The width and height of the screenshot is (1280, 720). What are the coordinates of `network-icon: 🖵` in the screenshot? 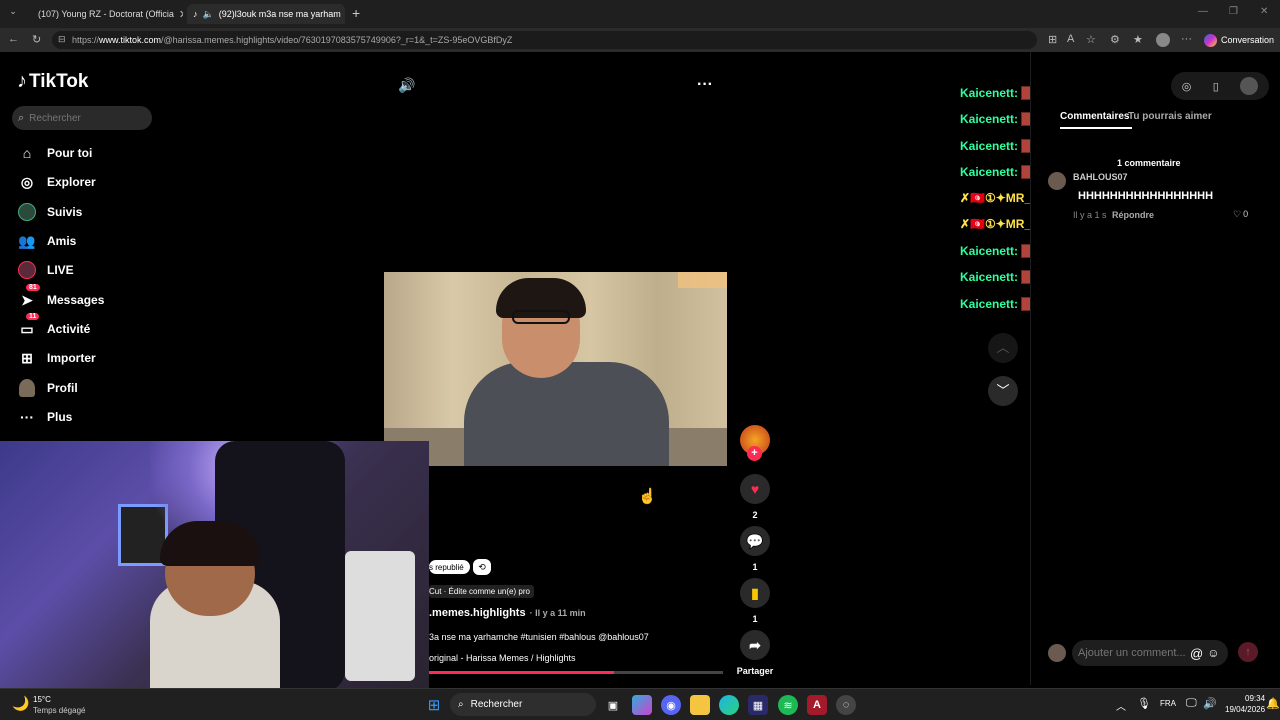 It's located at (1191, 703).